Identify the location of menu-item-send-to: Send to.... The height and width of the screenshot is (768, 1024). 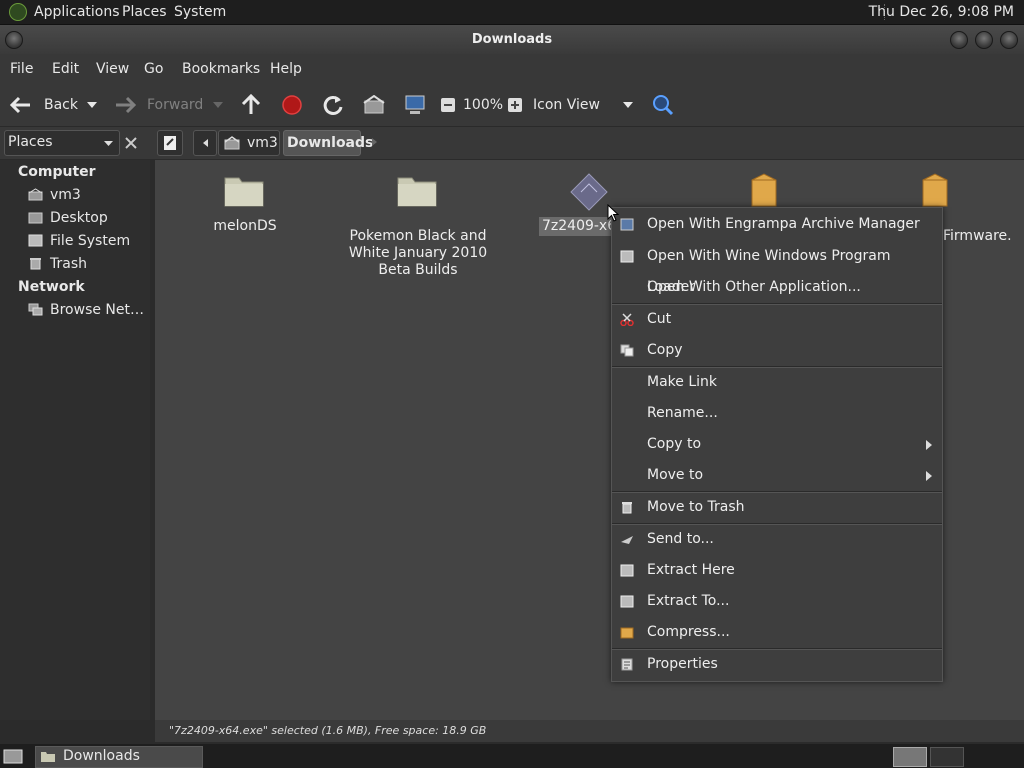
(777, 539).